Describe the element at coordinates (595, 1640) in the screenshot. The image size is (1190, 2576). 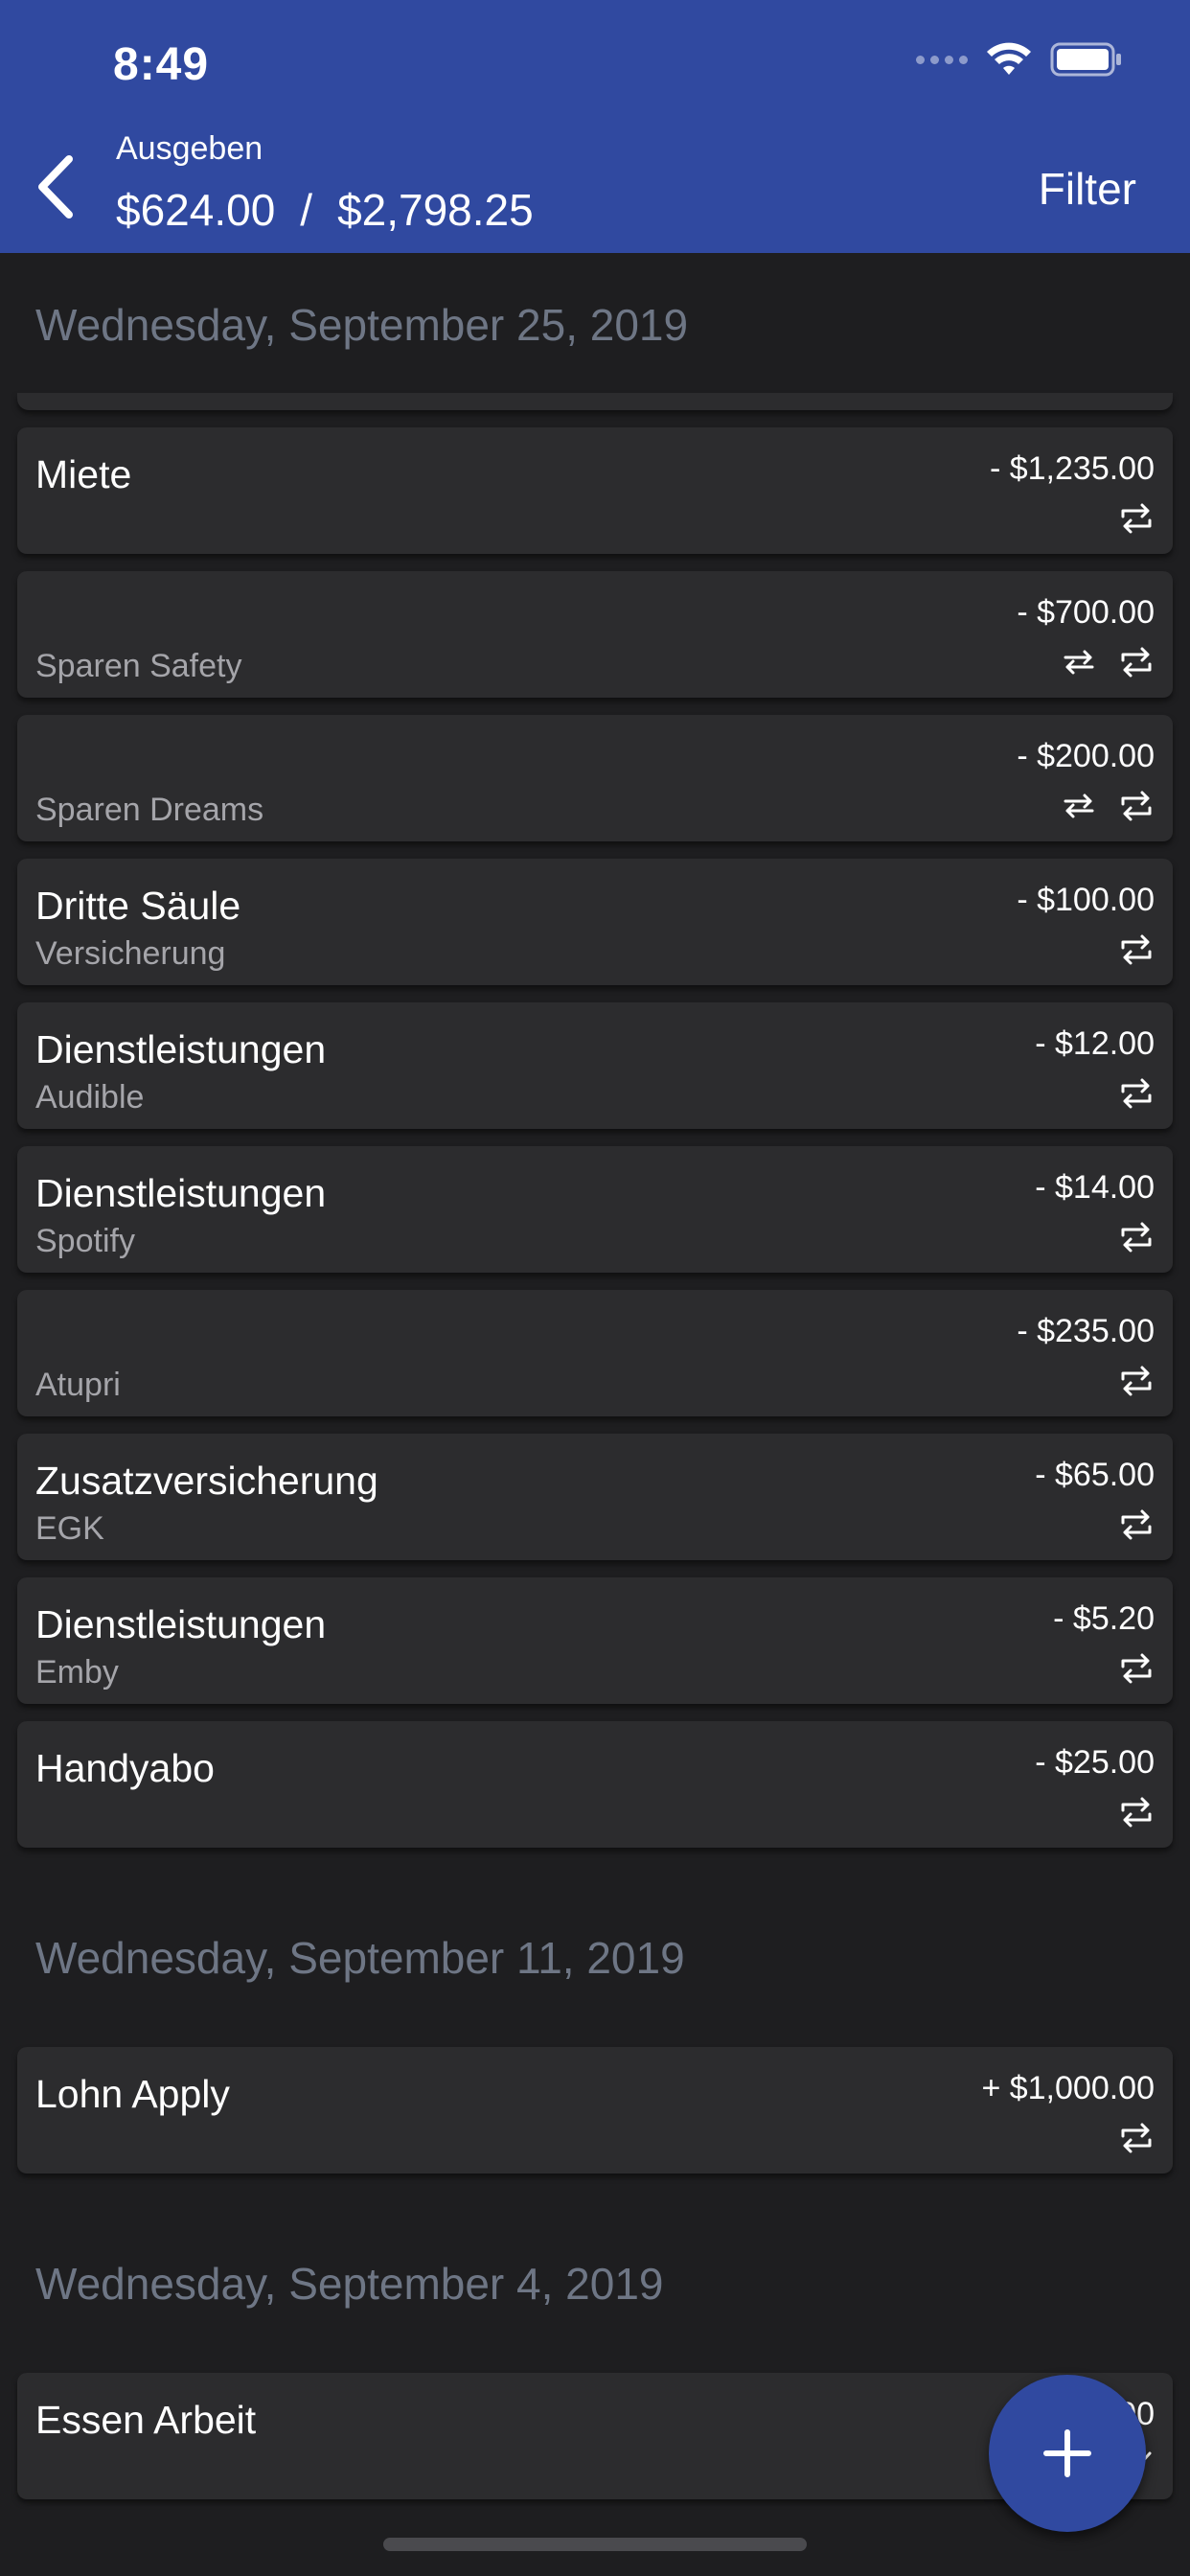
I see `transaction-card: Dienstleistungen Emby - $5.20` at that location.